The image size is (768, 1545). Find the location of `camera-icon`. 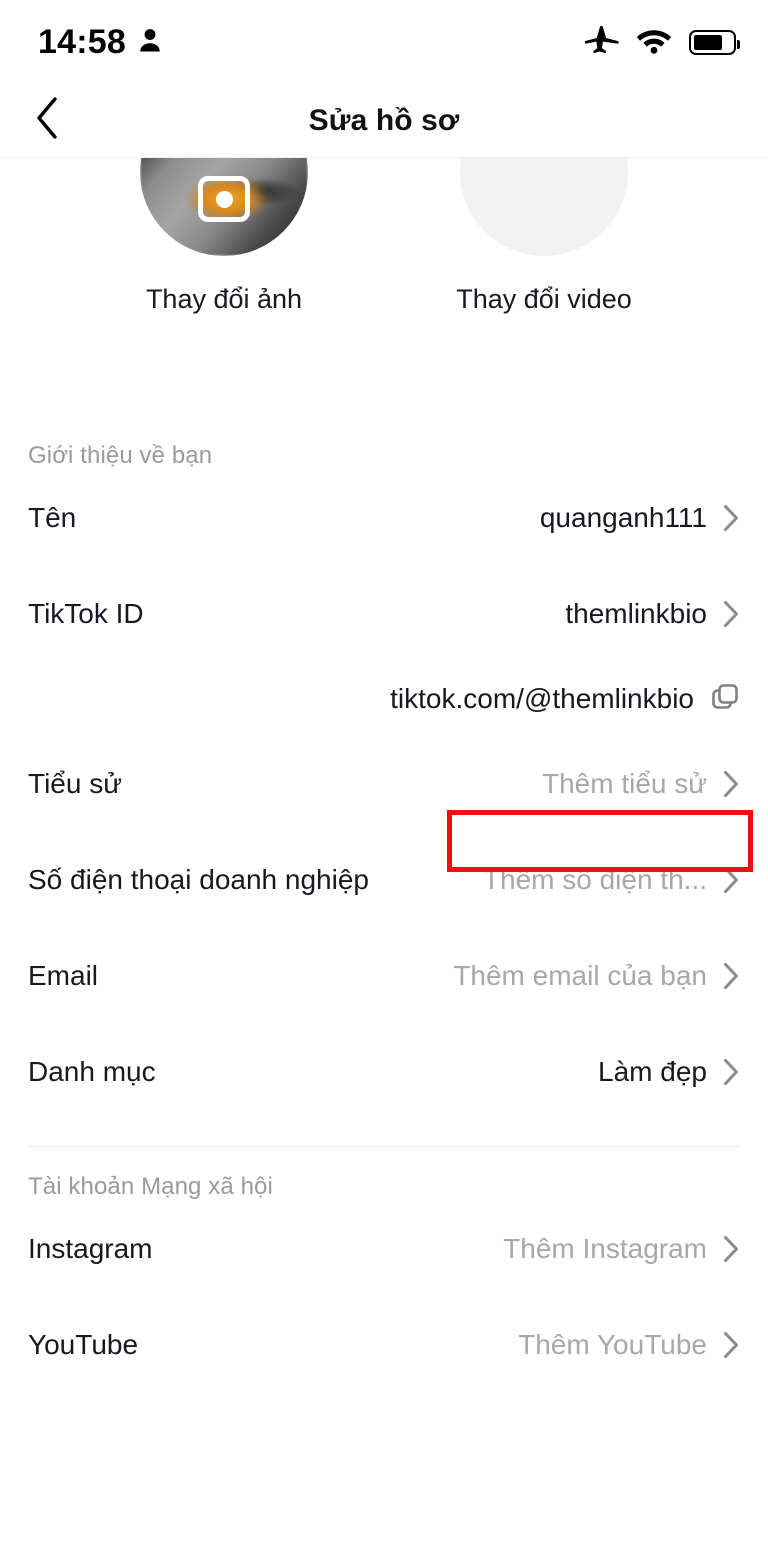

camera-icon is located at coordinates (224, 199).